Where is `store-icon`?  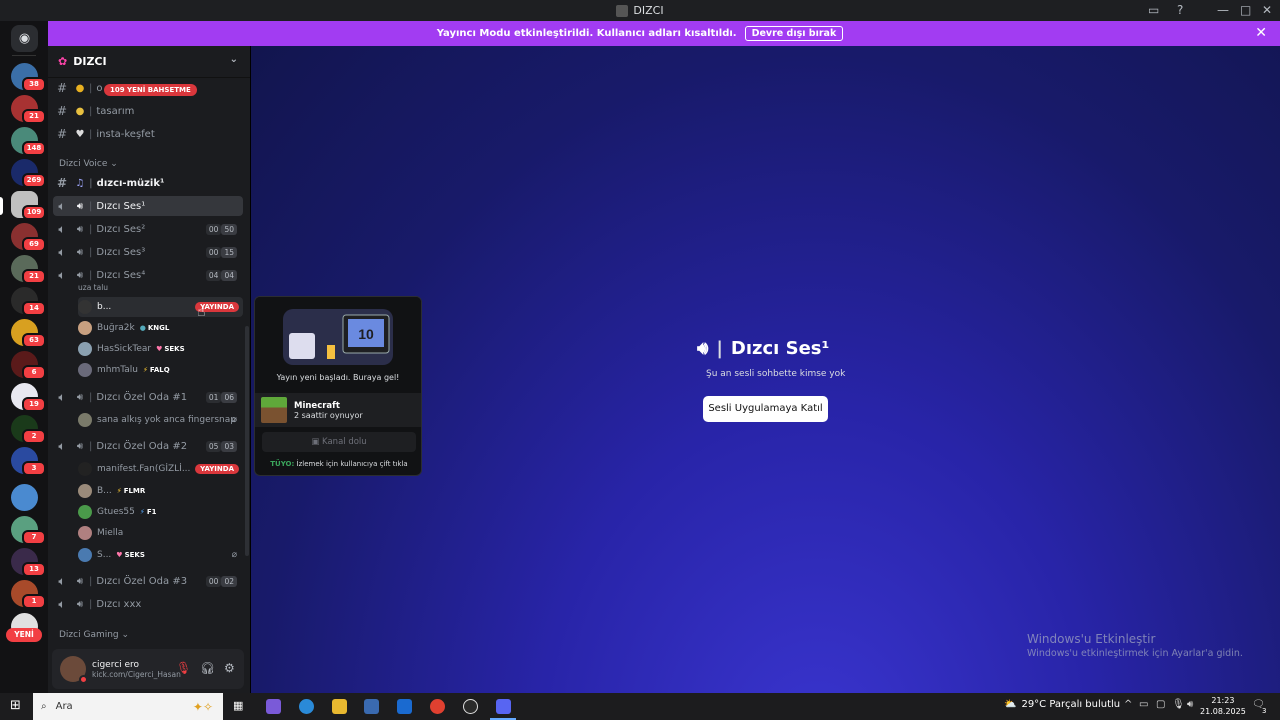
store-icon is located at coordinates (371, 706).